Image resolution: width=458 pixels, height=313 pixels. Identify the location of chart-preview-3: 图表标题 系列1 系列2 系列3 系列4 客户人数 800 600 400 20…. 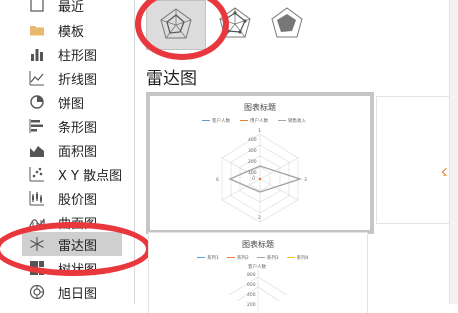
(258, 272).